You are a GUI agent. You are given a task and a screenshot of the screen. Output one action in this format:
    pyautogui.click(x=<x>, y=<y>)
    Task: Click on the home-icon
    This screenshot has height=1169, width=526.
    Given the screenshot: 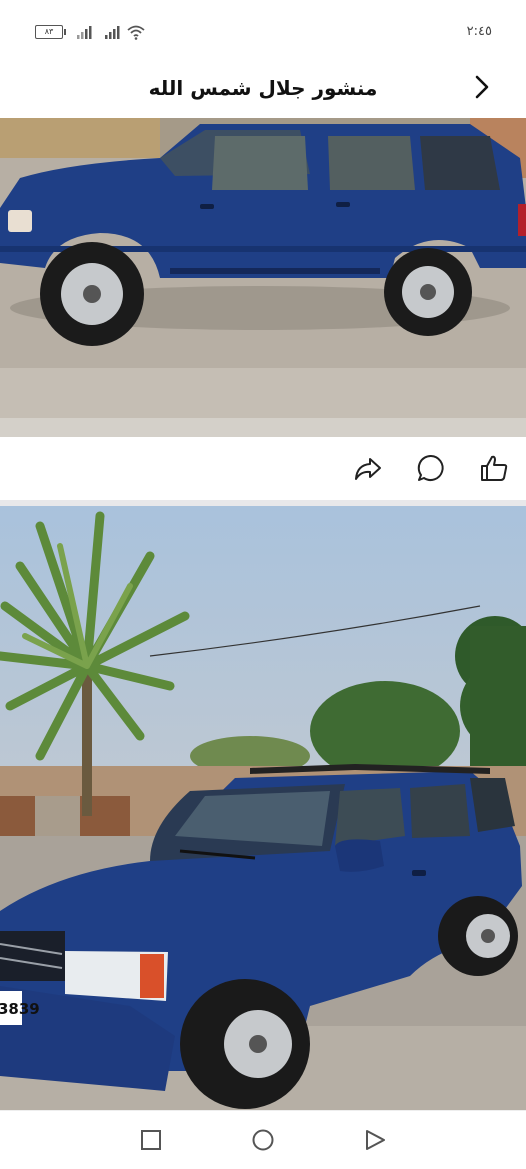 What is the action you would take?
    pyautogui.click(x=263, y=1140)
    